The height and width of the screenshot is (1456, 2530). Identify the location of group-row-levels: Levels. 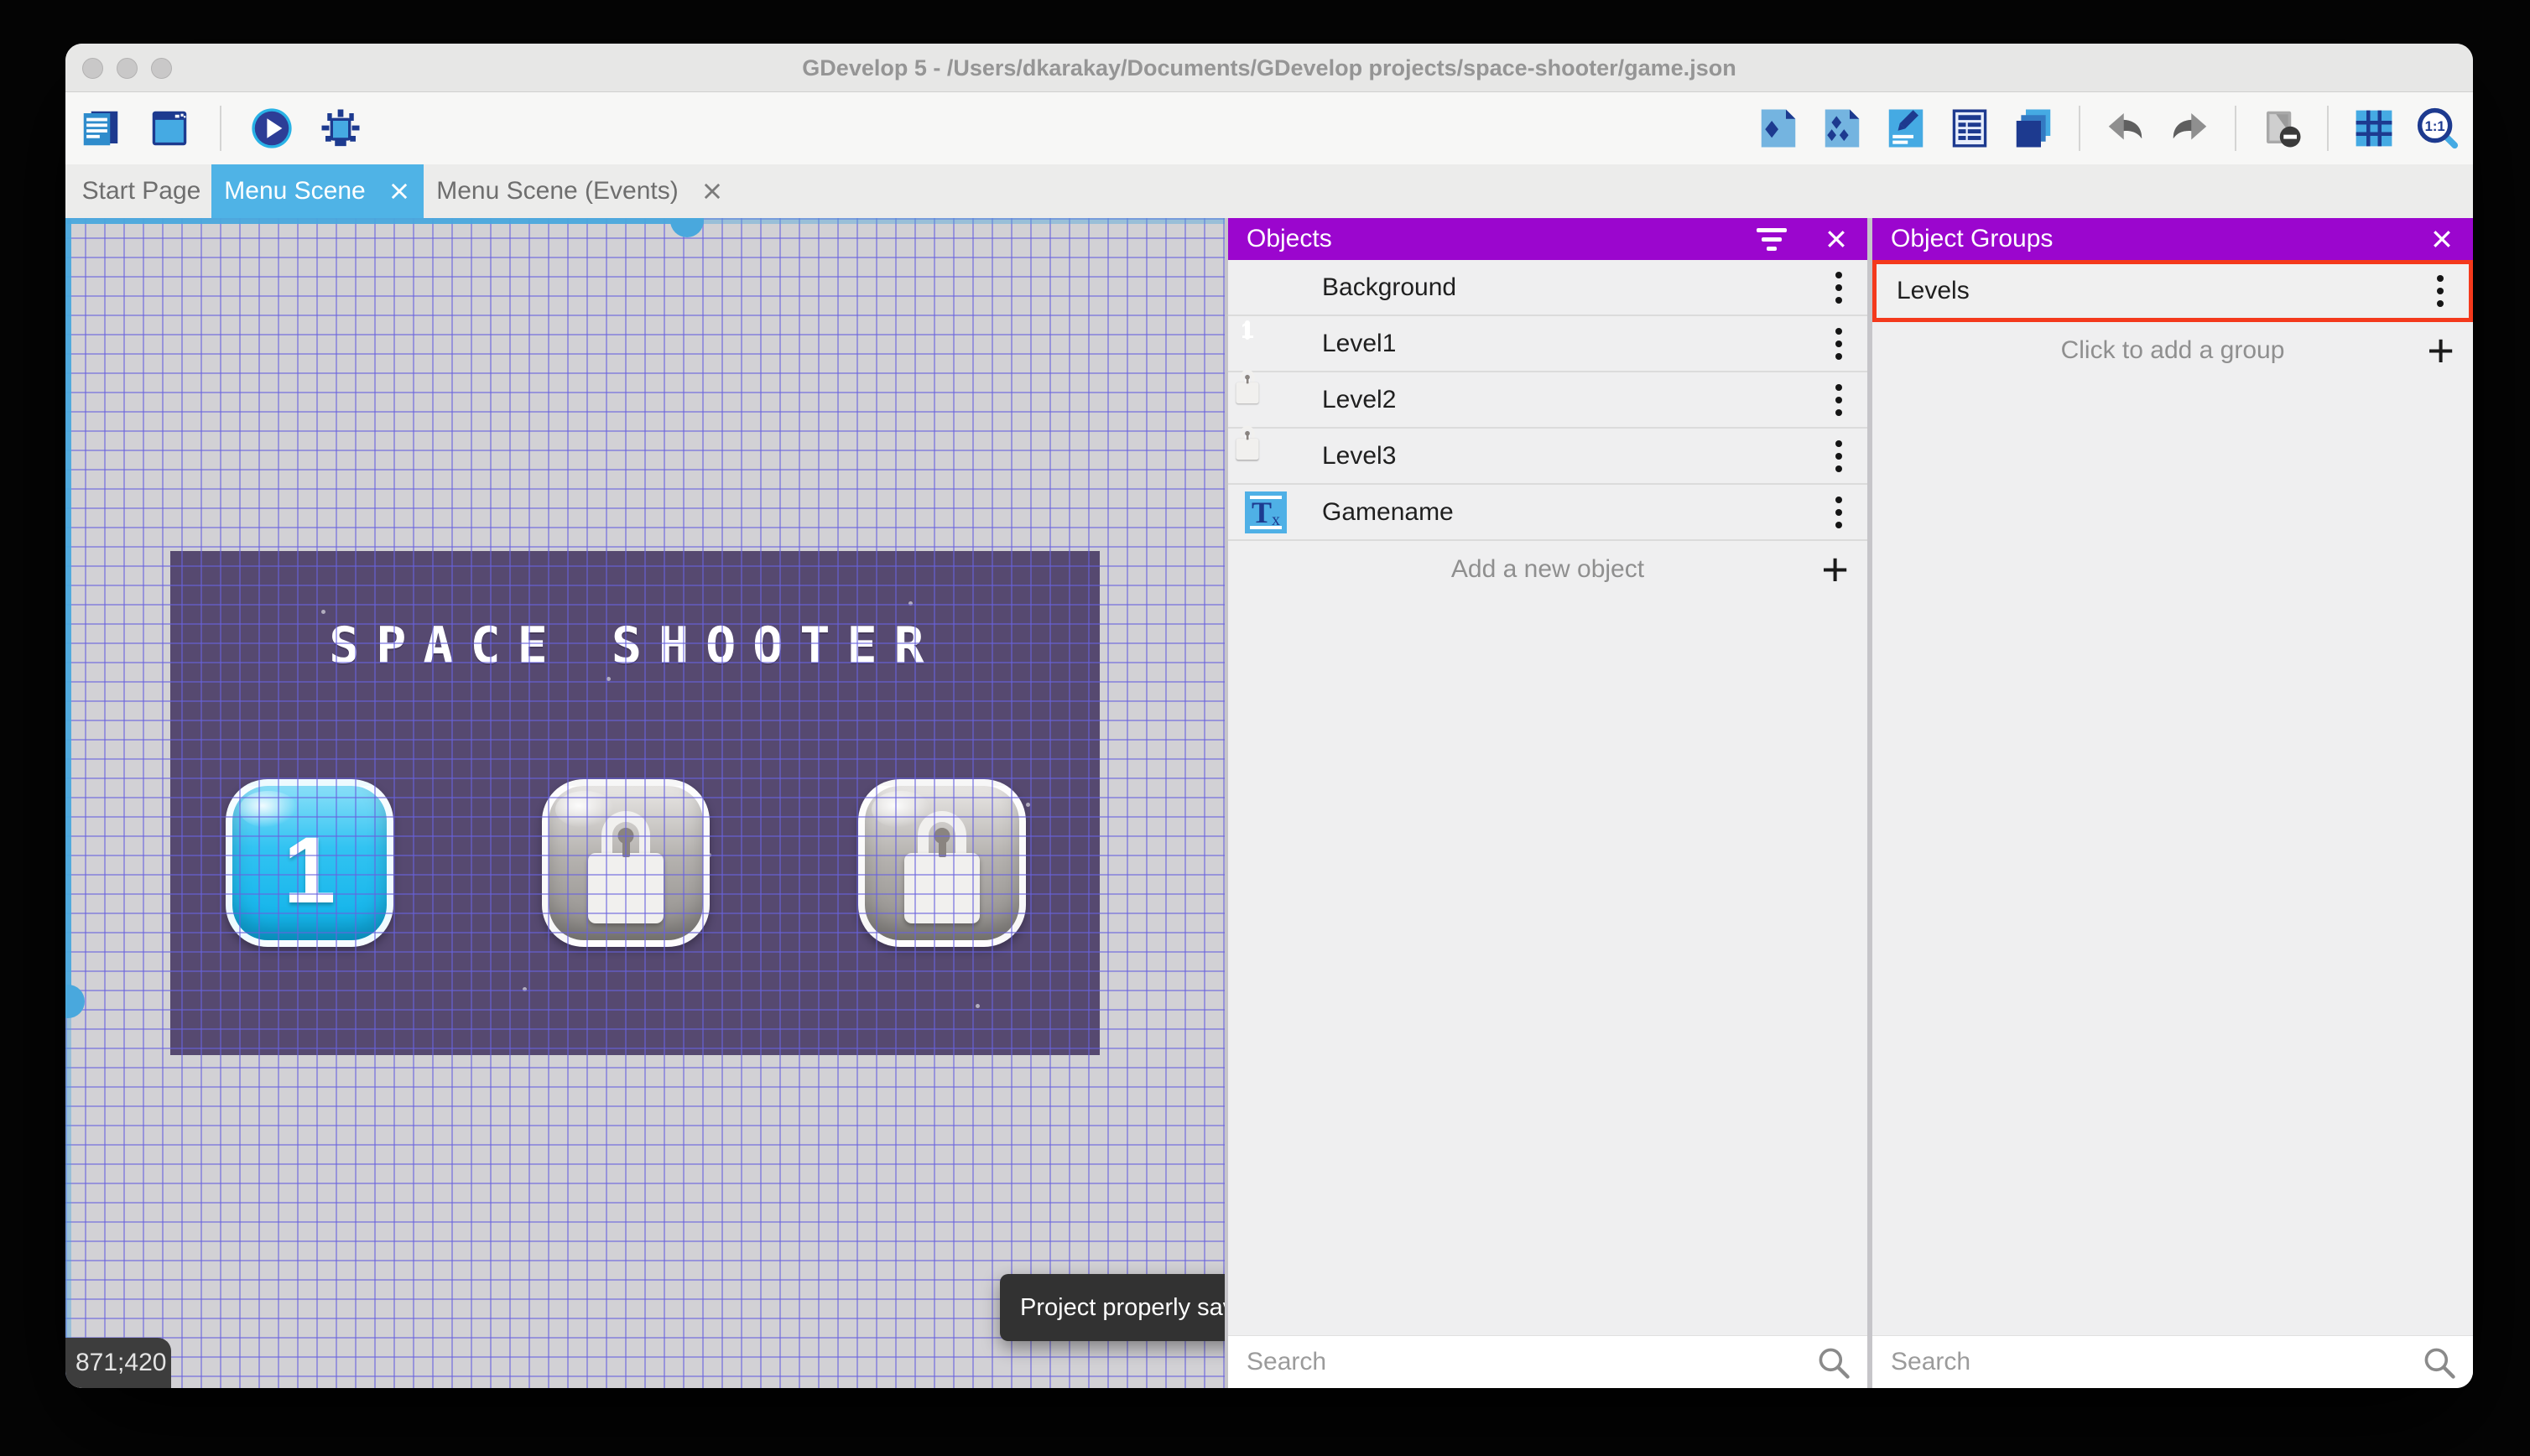
(2172, 291).